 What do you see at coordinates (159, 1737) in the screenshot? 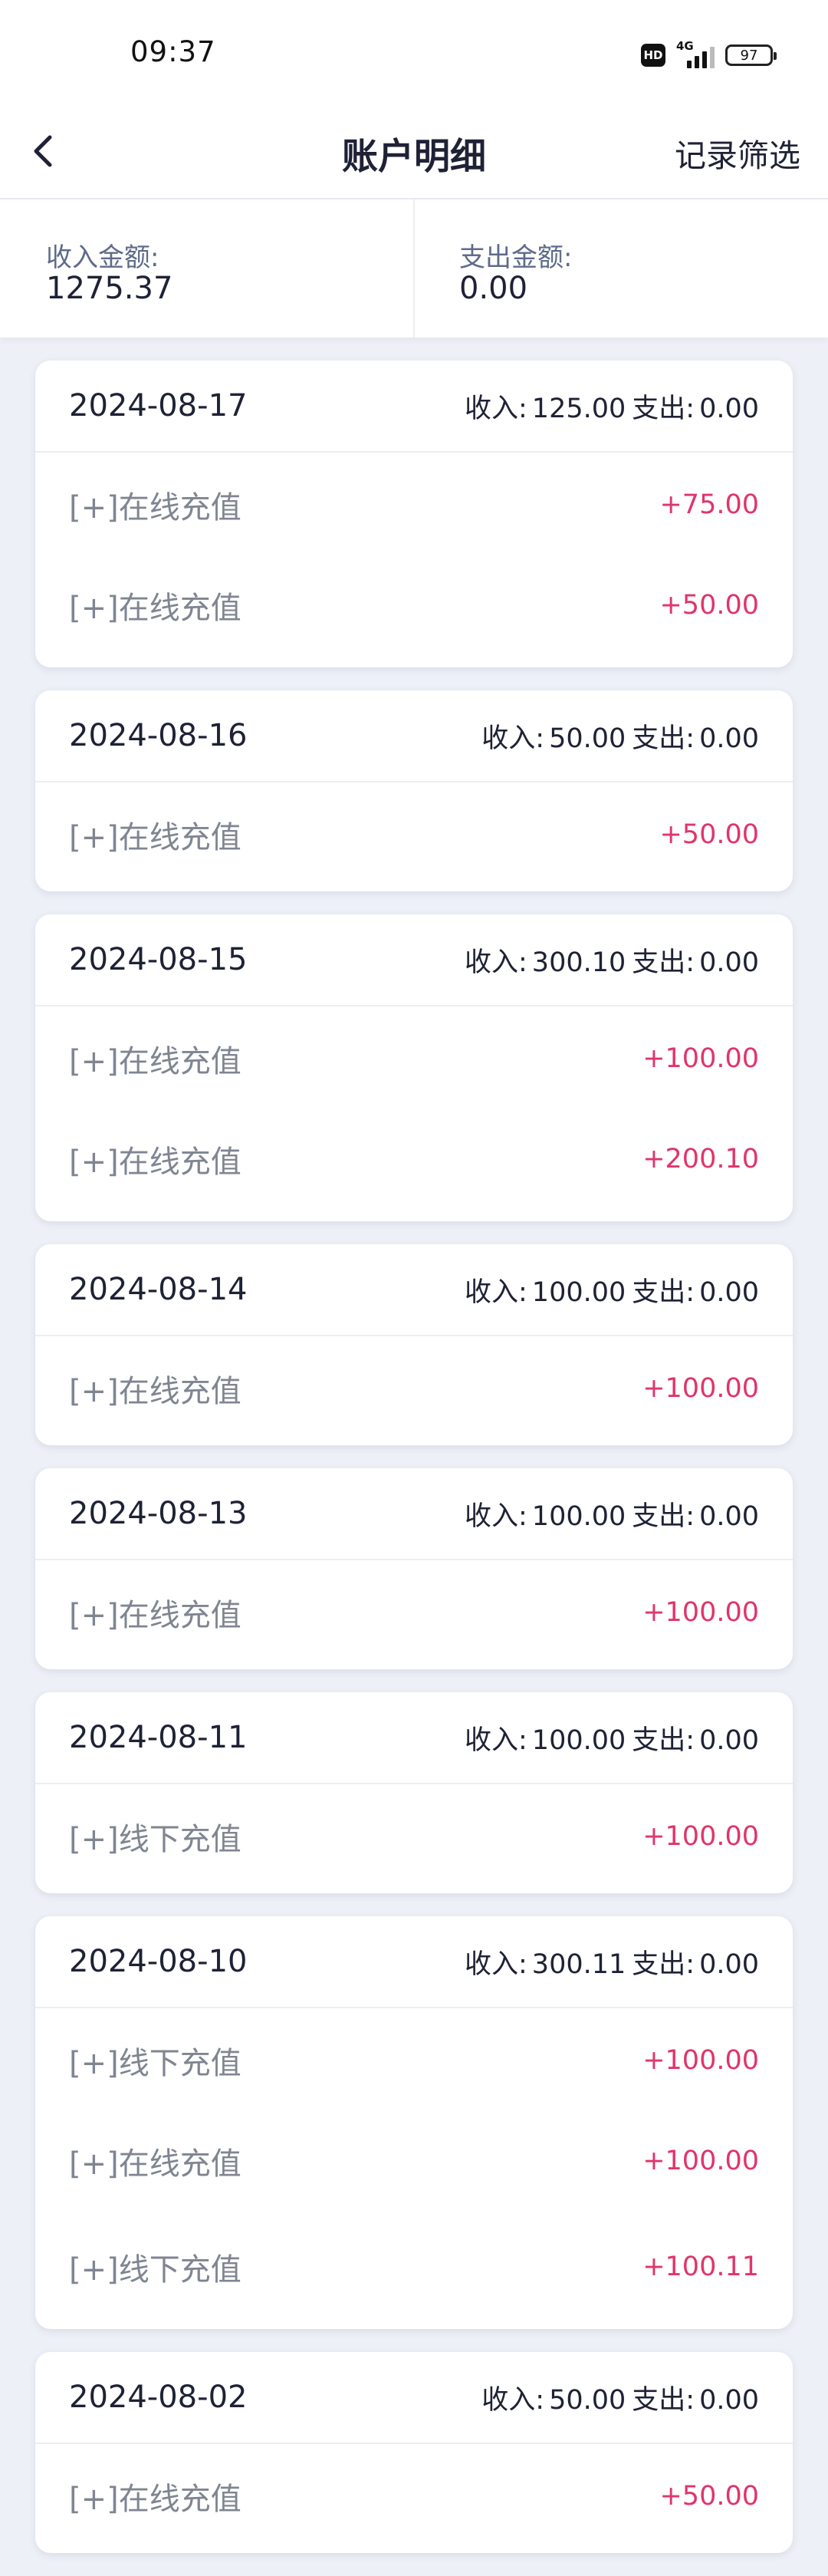
I see `day-date: 2024-08-11` at bounding box center [159, 1737].